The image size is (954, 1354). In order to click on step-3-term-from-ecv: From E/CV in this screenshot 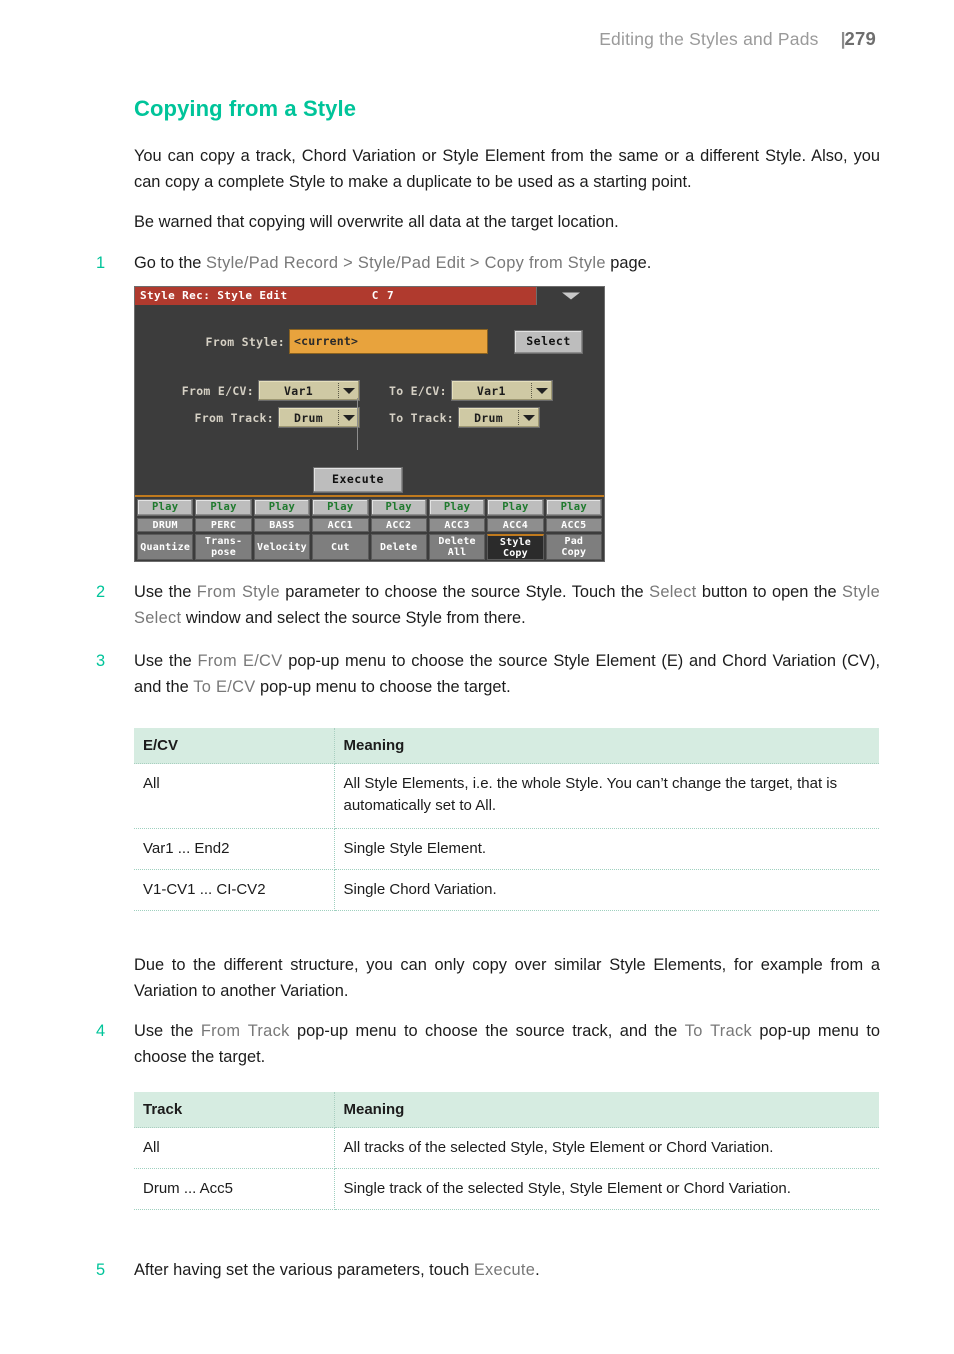, I will do `click(240, 661)`.